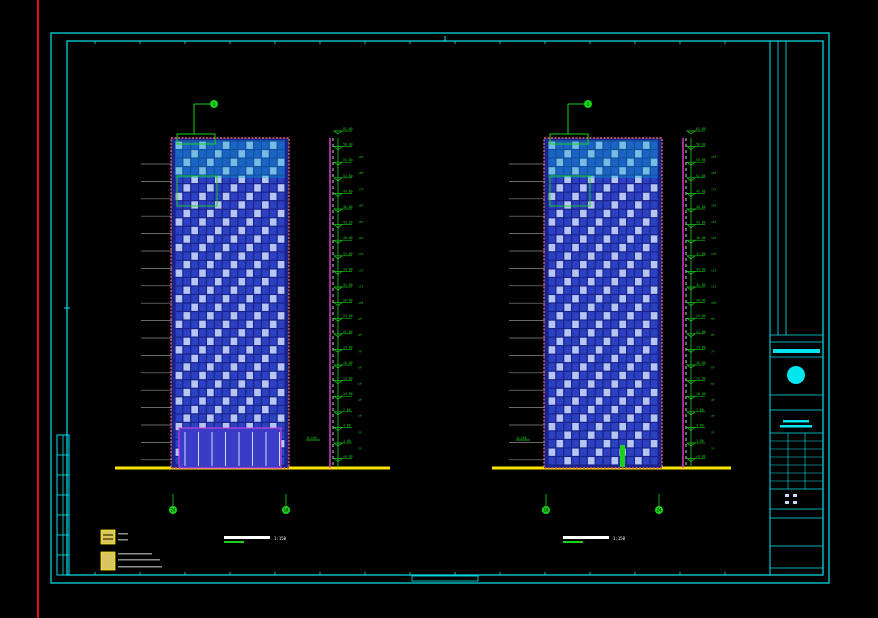  I want to click on level-label: 37.80, so click(348, 254).